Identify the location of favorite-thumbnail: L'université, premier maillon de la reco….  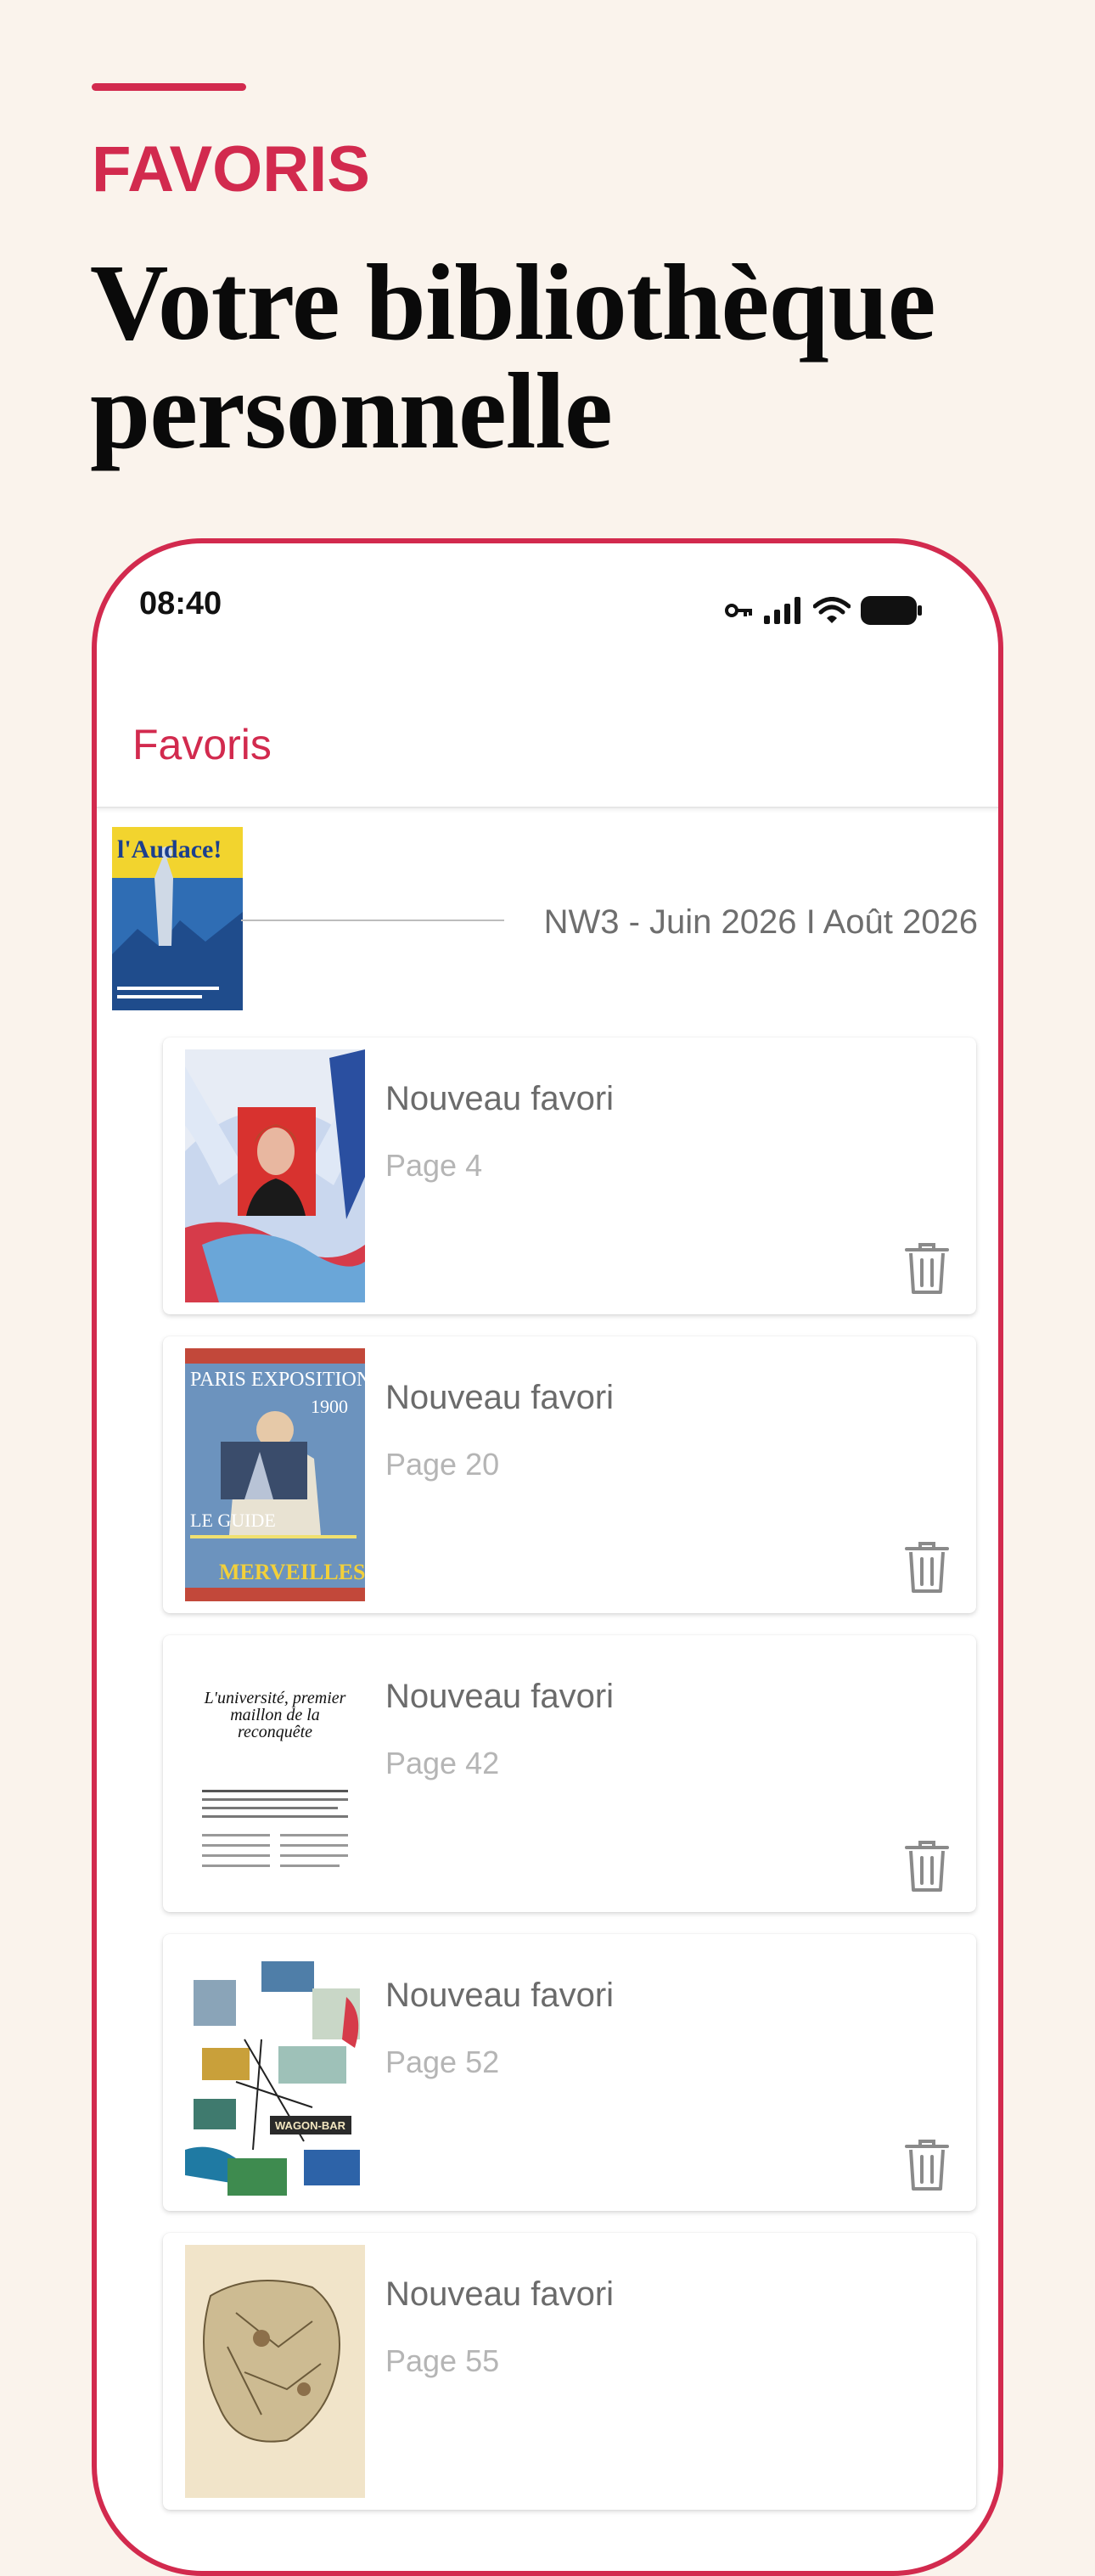
(275, 1773).